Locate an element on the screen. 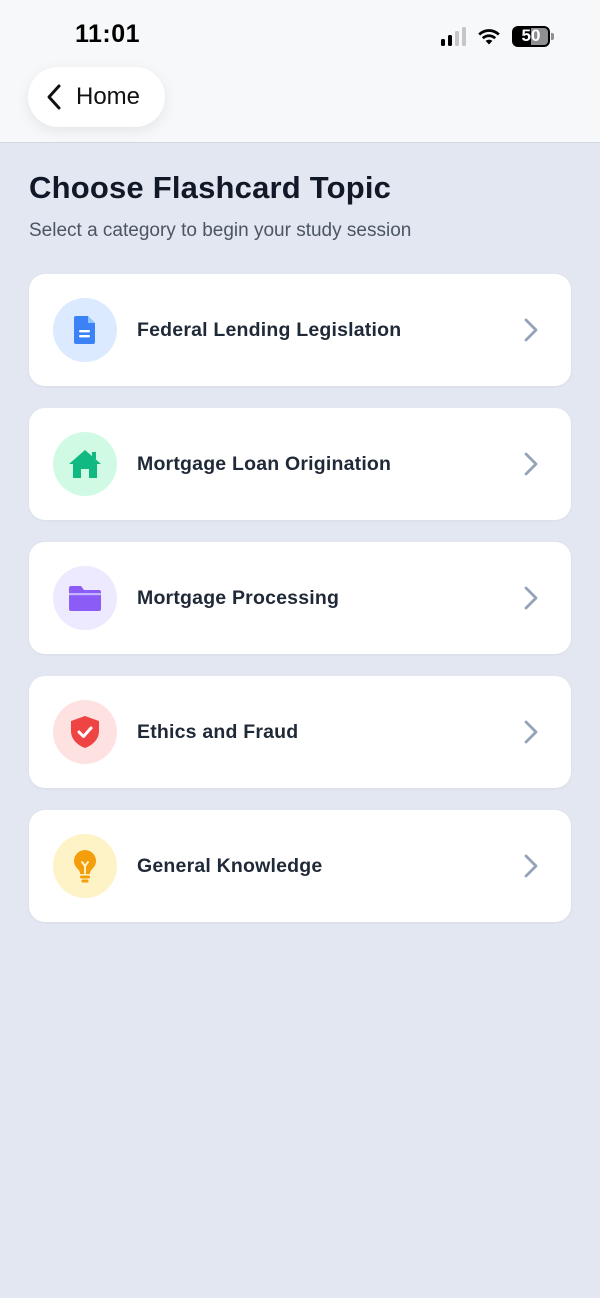 The image size is (600, 1298). top-bar: 11:01 50 Home is located at coordinates (300, 71).